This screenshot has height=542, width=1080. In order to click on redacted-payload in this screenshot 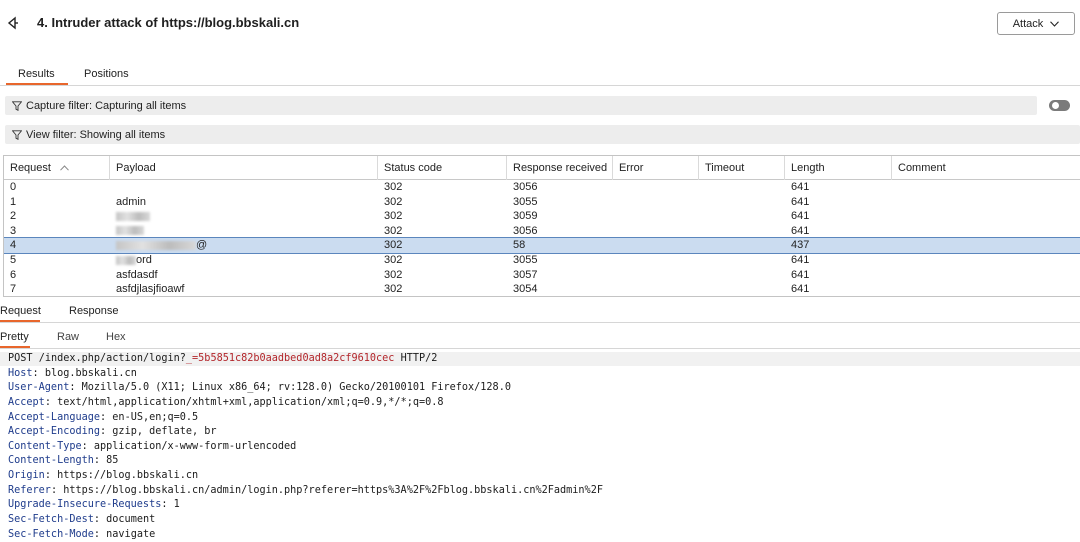, I will do `click(126, 260)`.